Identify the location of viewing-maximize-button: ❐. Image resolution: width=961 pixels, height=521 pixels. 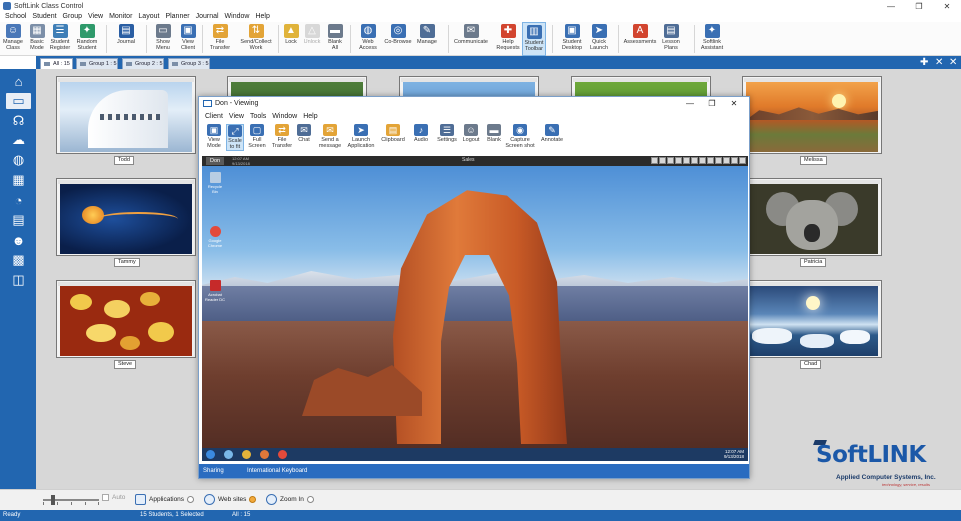
(712, 104).